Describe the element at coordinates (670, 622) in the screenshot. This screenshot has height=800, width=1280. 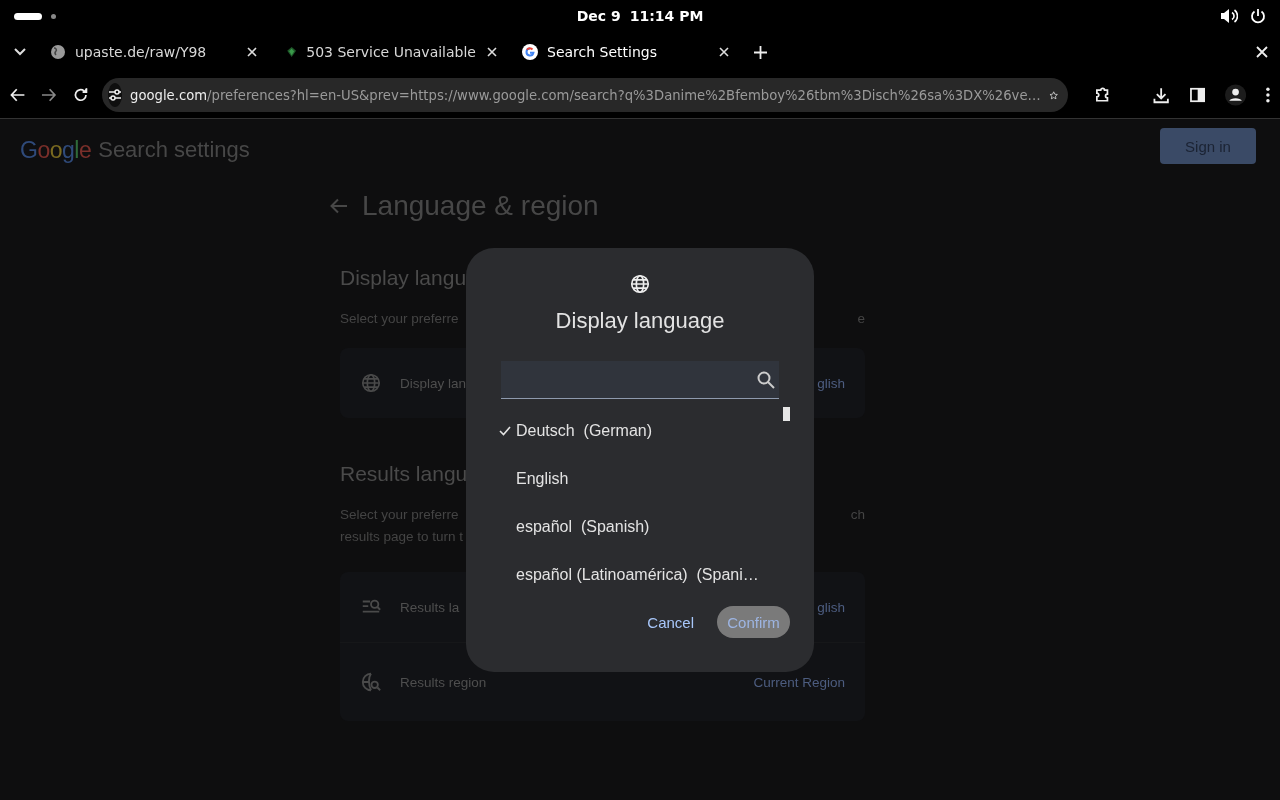
I see `cancel-button: Cancel` at that location.